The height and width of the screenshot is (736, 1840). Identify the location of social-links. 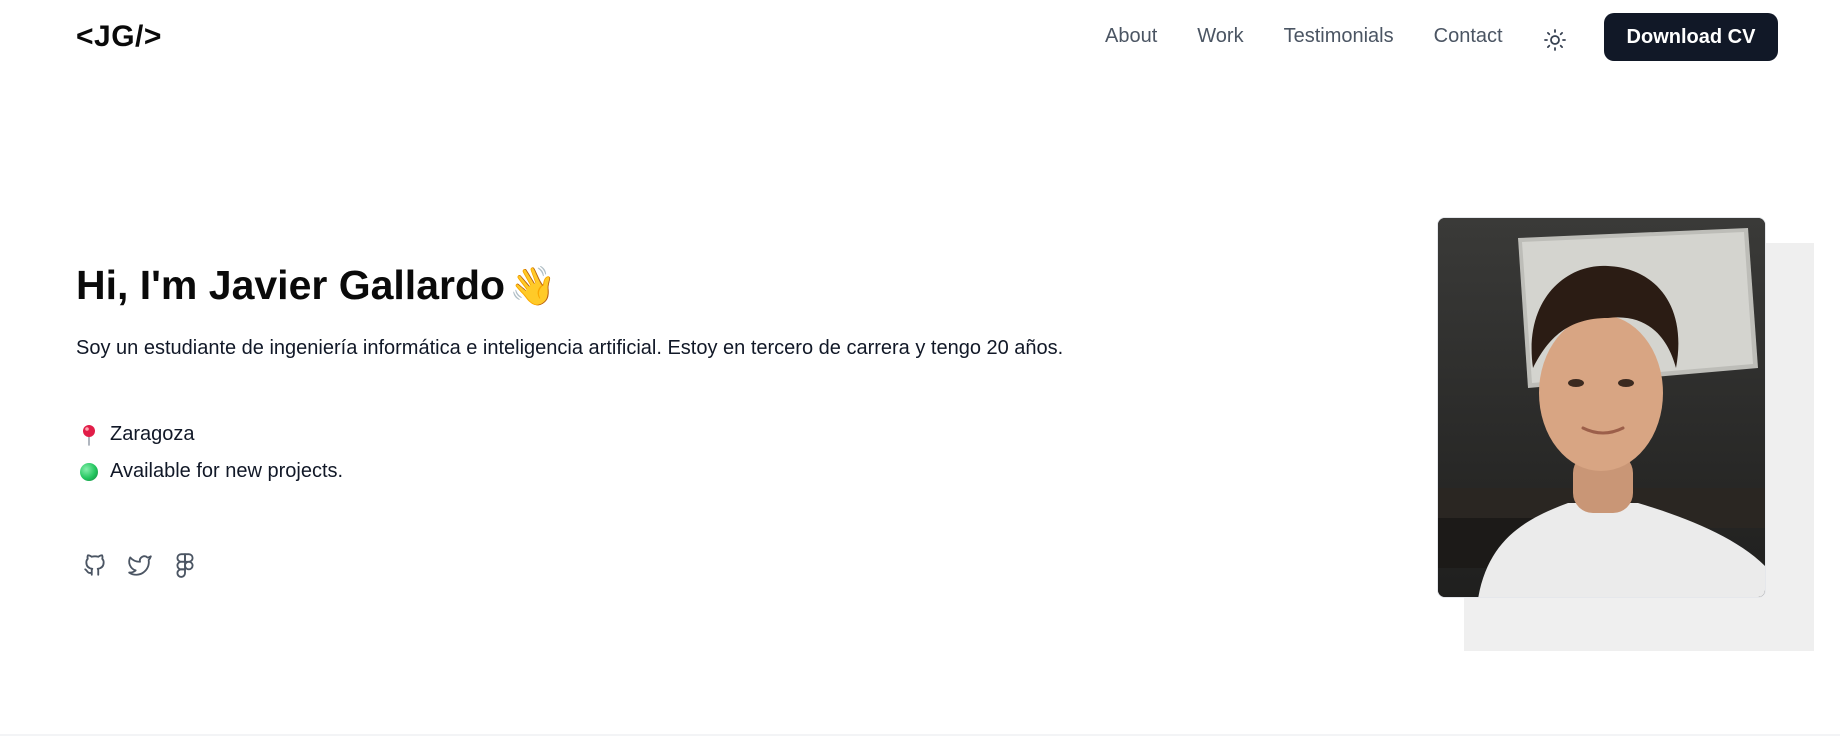
(147, 565).